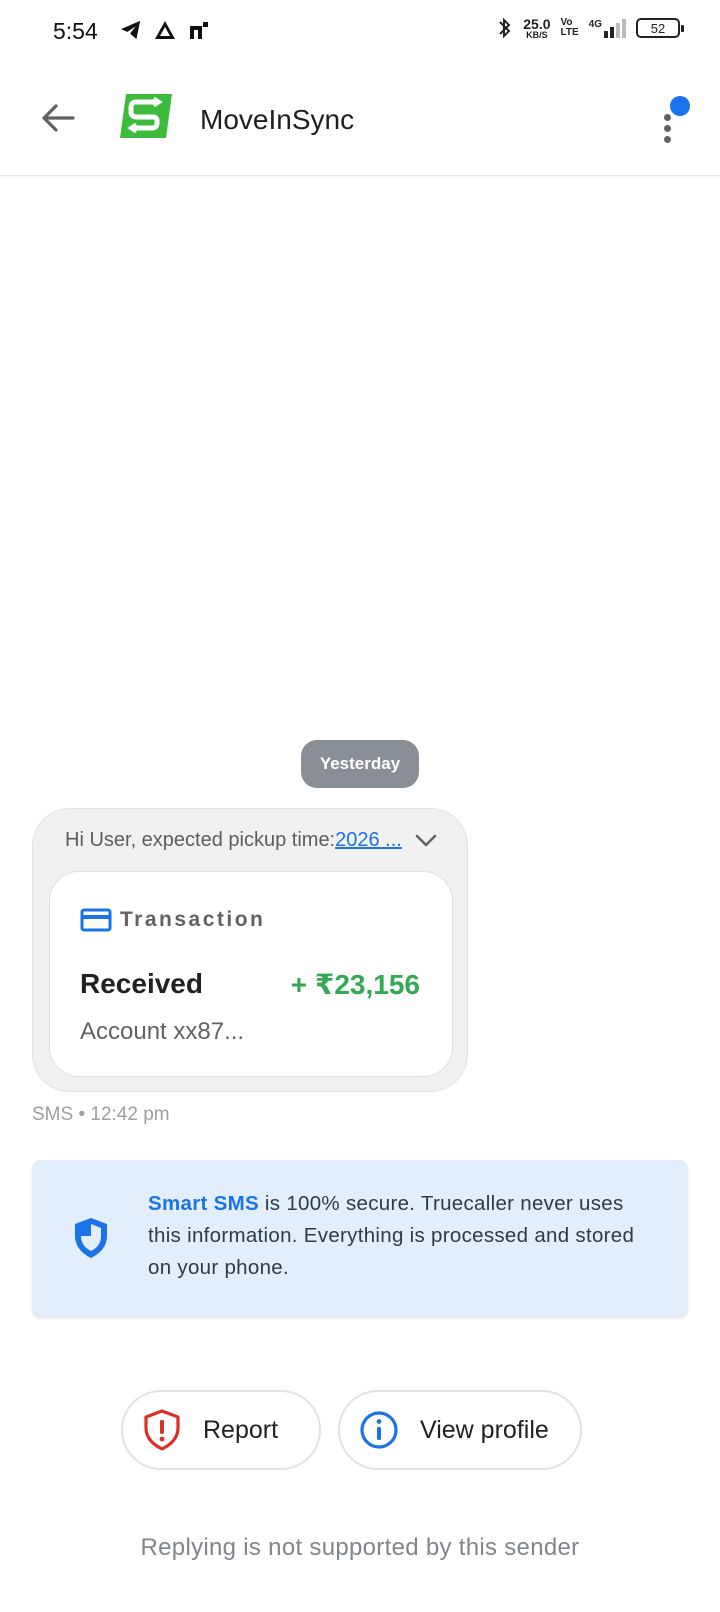  I want to click on view-profile-button: View profile, so click(460, 1430).